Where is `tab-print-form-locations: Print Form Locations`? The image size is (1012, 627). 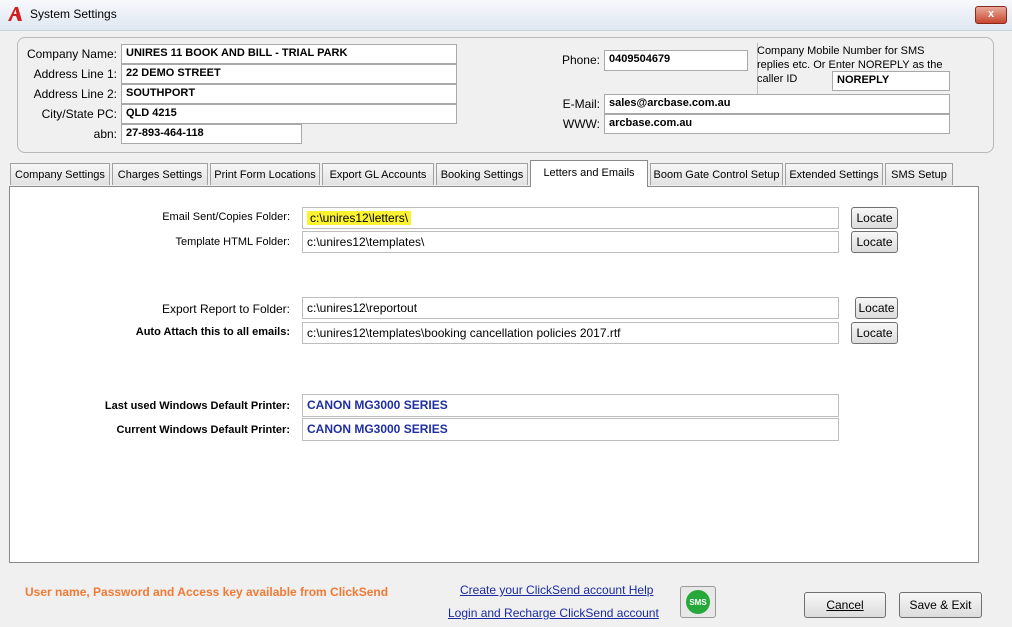
tab-print-form-locations: Print Form Locations is located at coordinates (265, 174).